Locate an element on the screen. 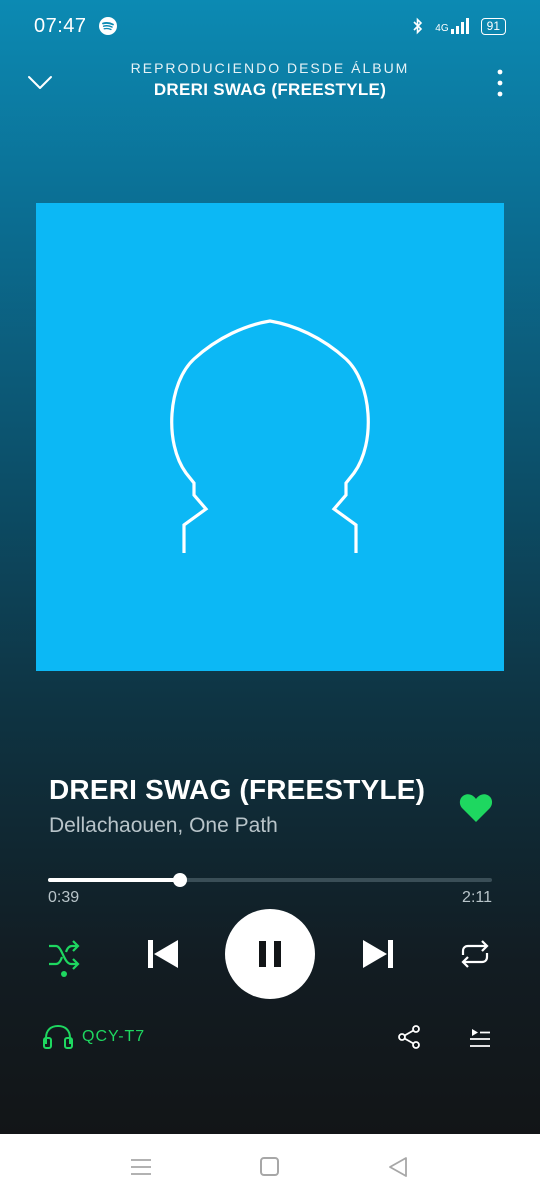 This screenshot has height=1200, width=540. system-nav-bar is located at coordinates (270, 1167).